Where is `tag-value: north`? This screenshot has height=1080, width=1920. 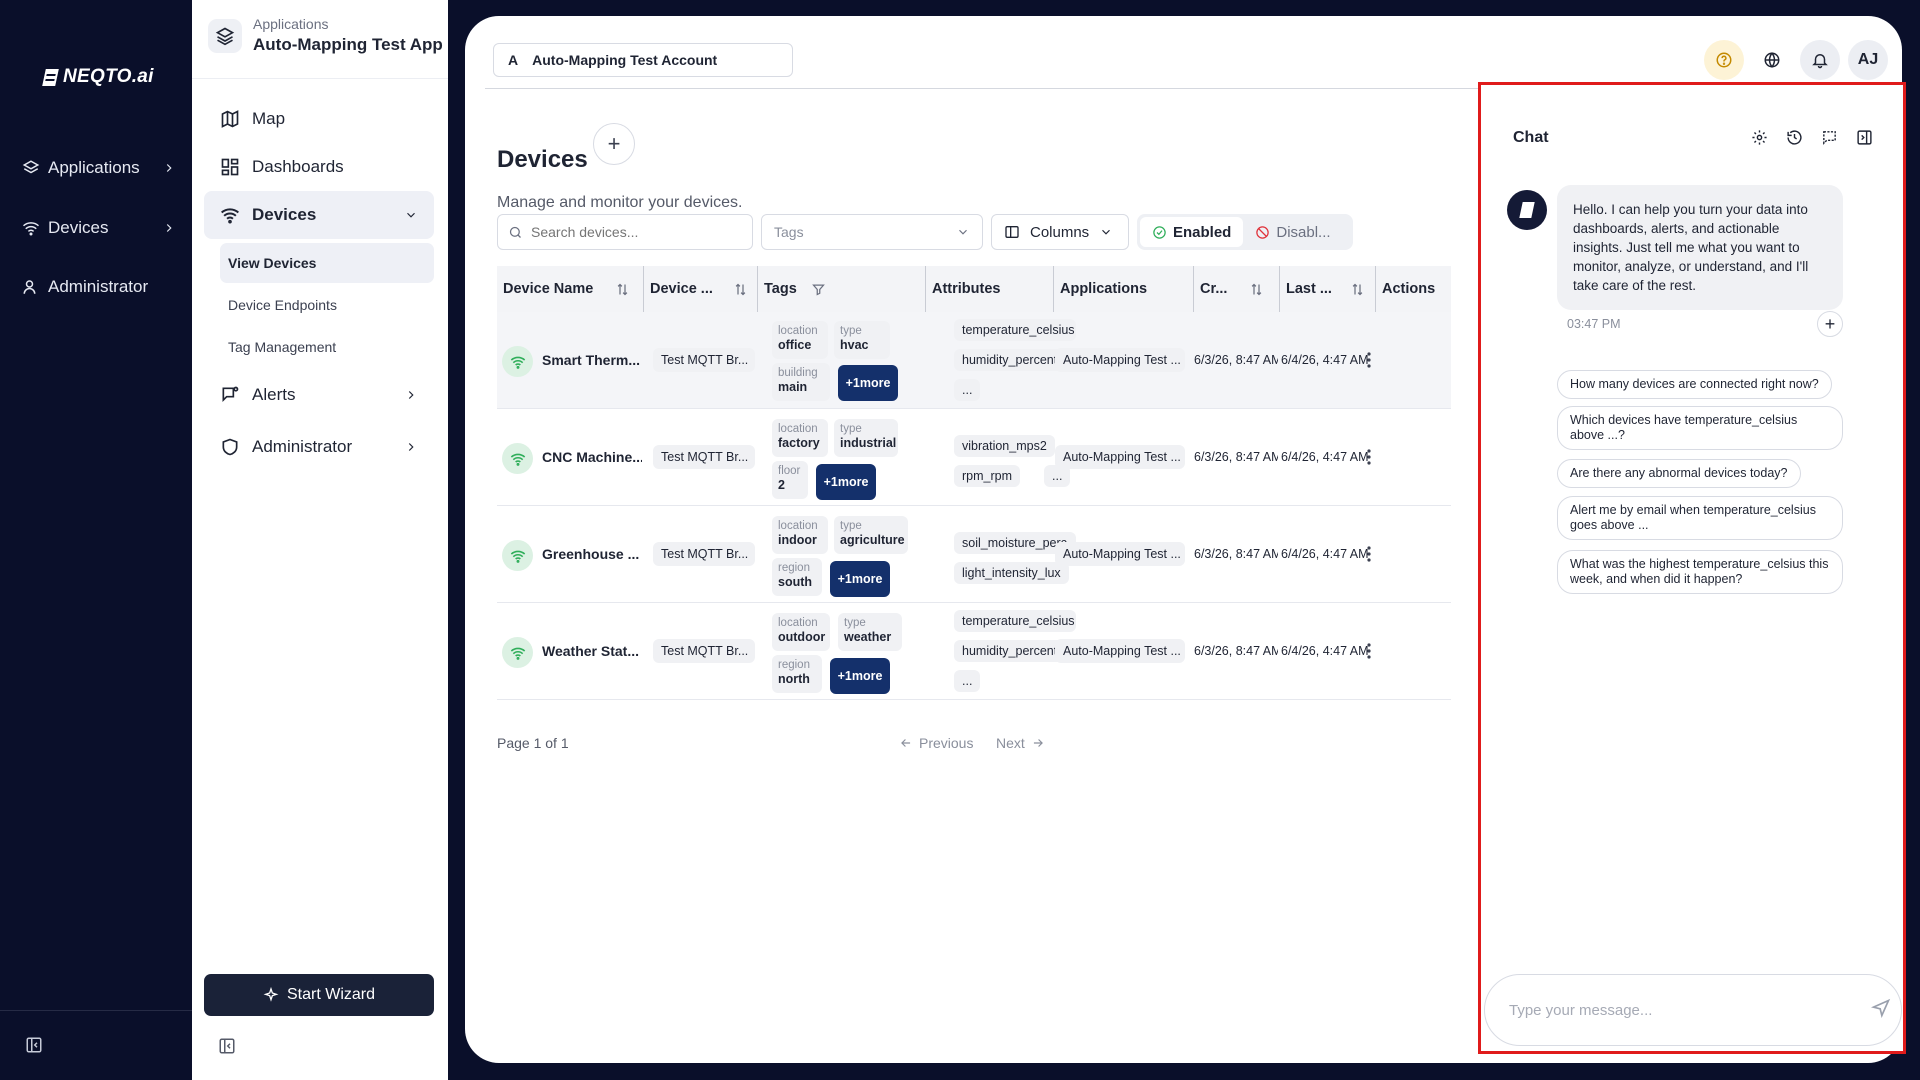
tag-value: north is located at coordinates (794, 679).